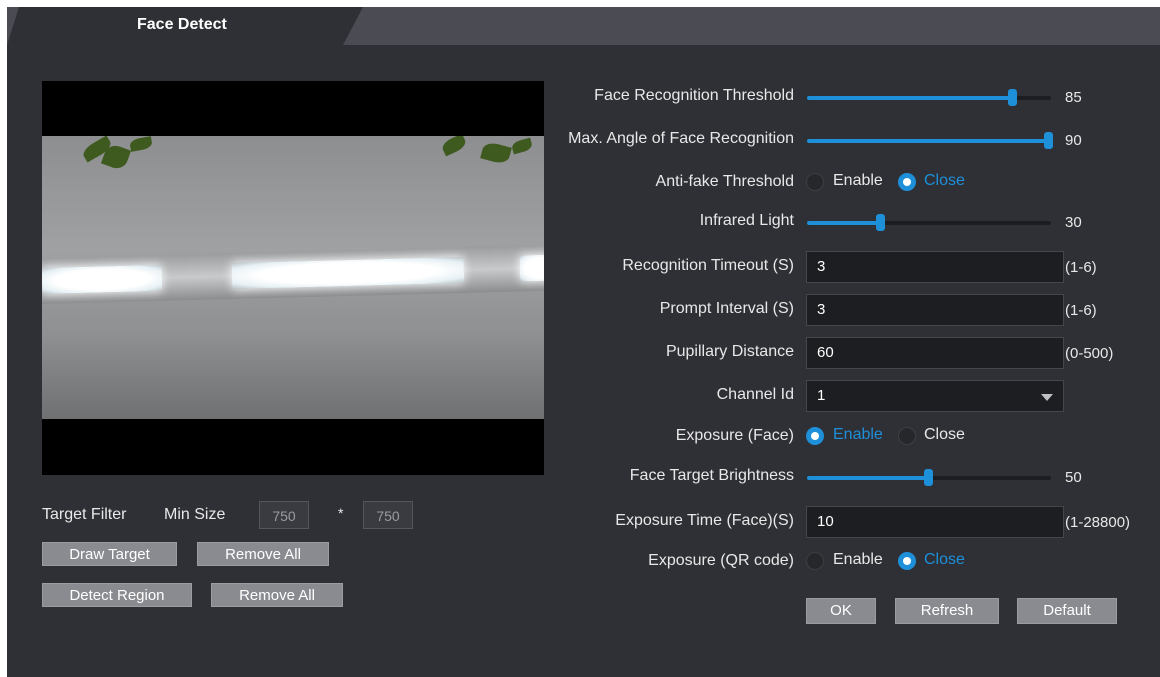  Describe the element at coordinates (944, 435) in the screenshot. I see `exposure-face-close-label: Close` at that location.